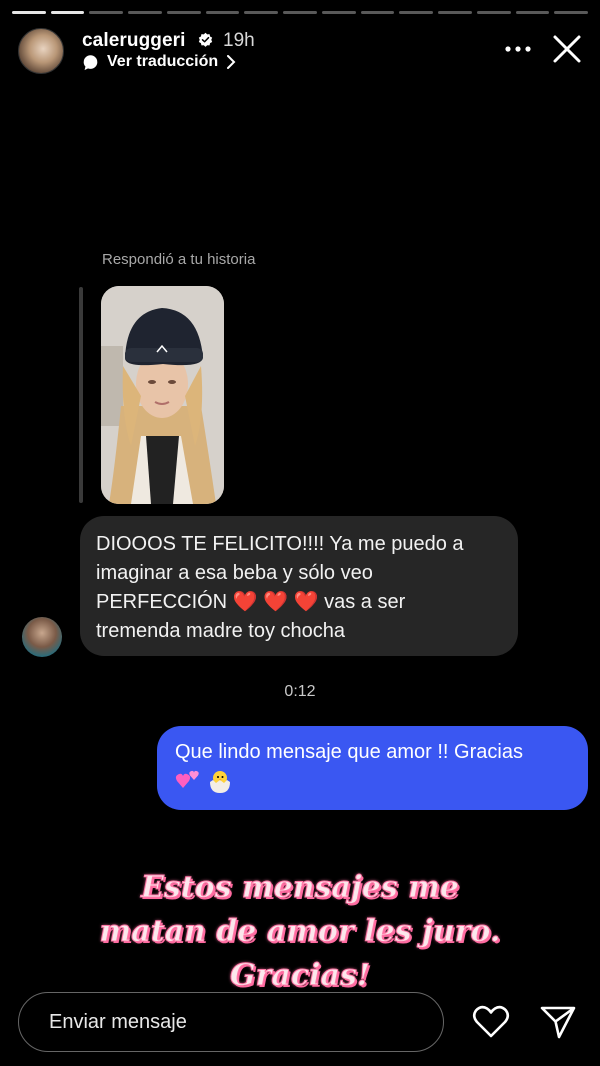 Image resolution: width=600 pixels, height=1066 pixels. I want to click on more-options-button, so click(518, 49).